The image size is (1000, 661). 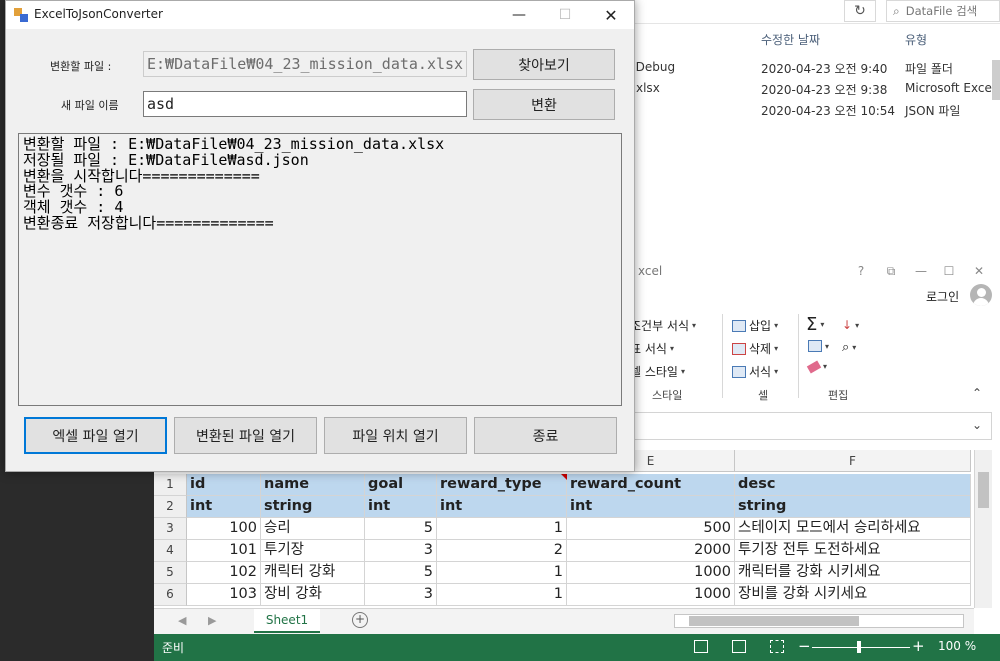 What do you see at coordinates (942, 296) in the screenshot?
I see `login-link: 로그인` at bounding box center [942, 296].